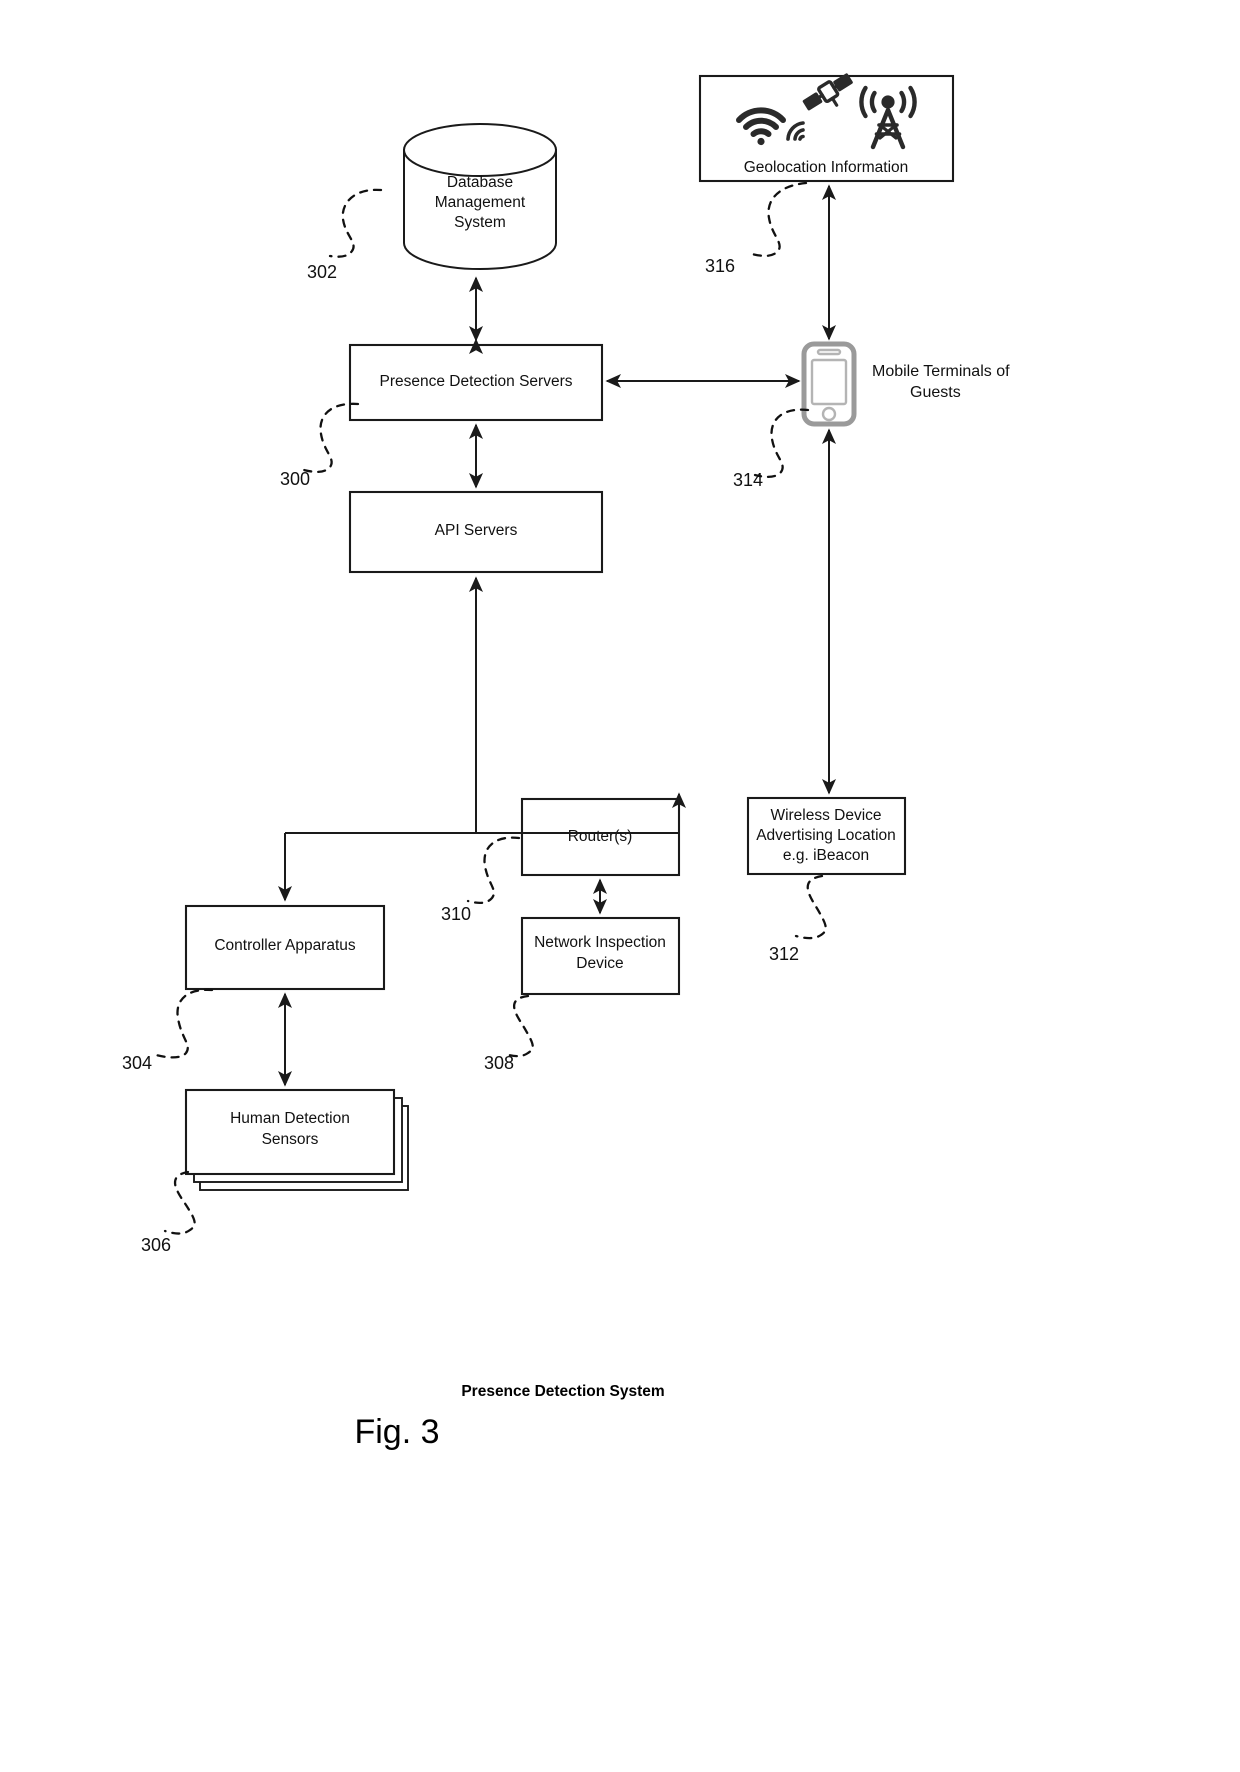 The height and width of the screenshot is (1772, 1240). What do you see at coordinates (784, 954) in the screenshot?
I see `ref-number-312: 312` at bounding box center [784, 954].